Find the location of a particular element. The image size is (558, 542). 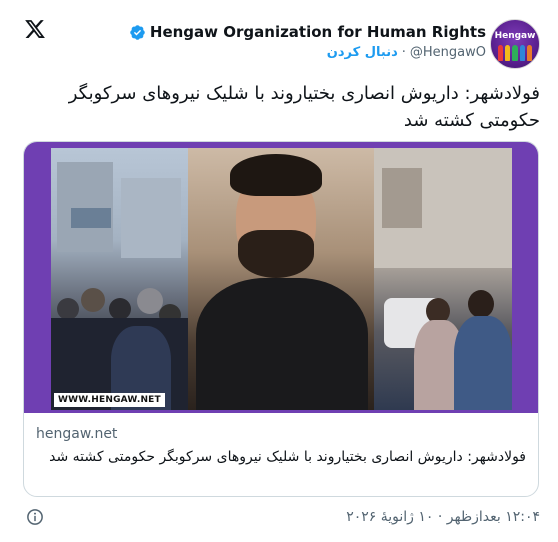

card-image-watermark: WWW.HENGAW.NET is located at coordinates (109, 400).